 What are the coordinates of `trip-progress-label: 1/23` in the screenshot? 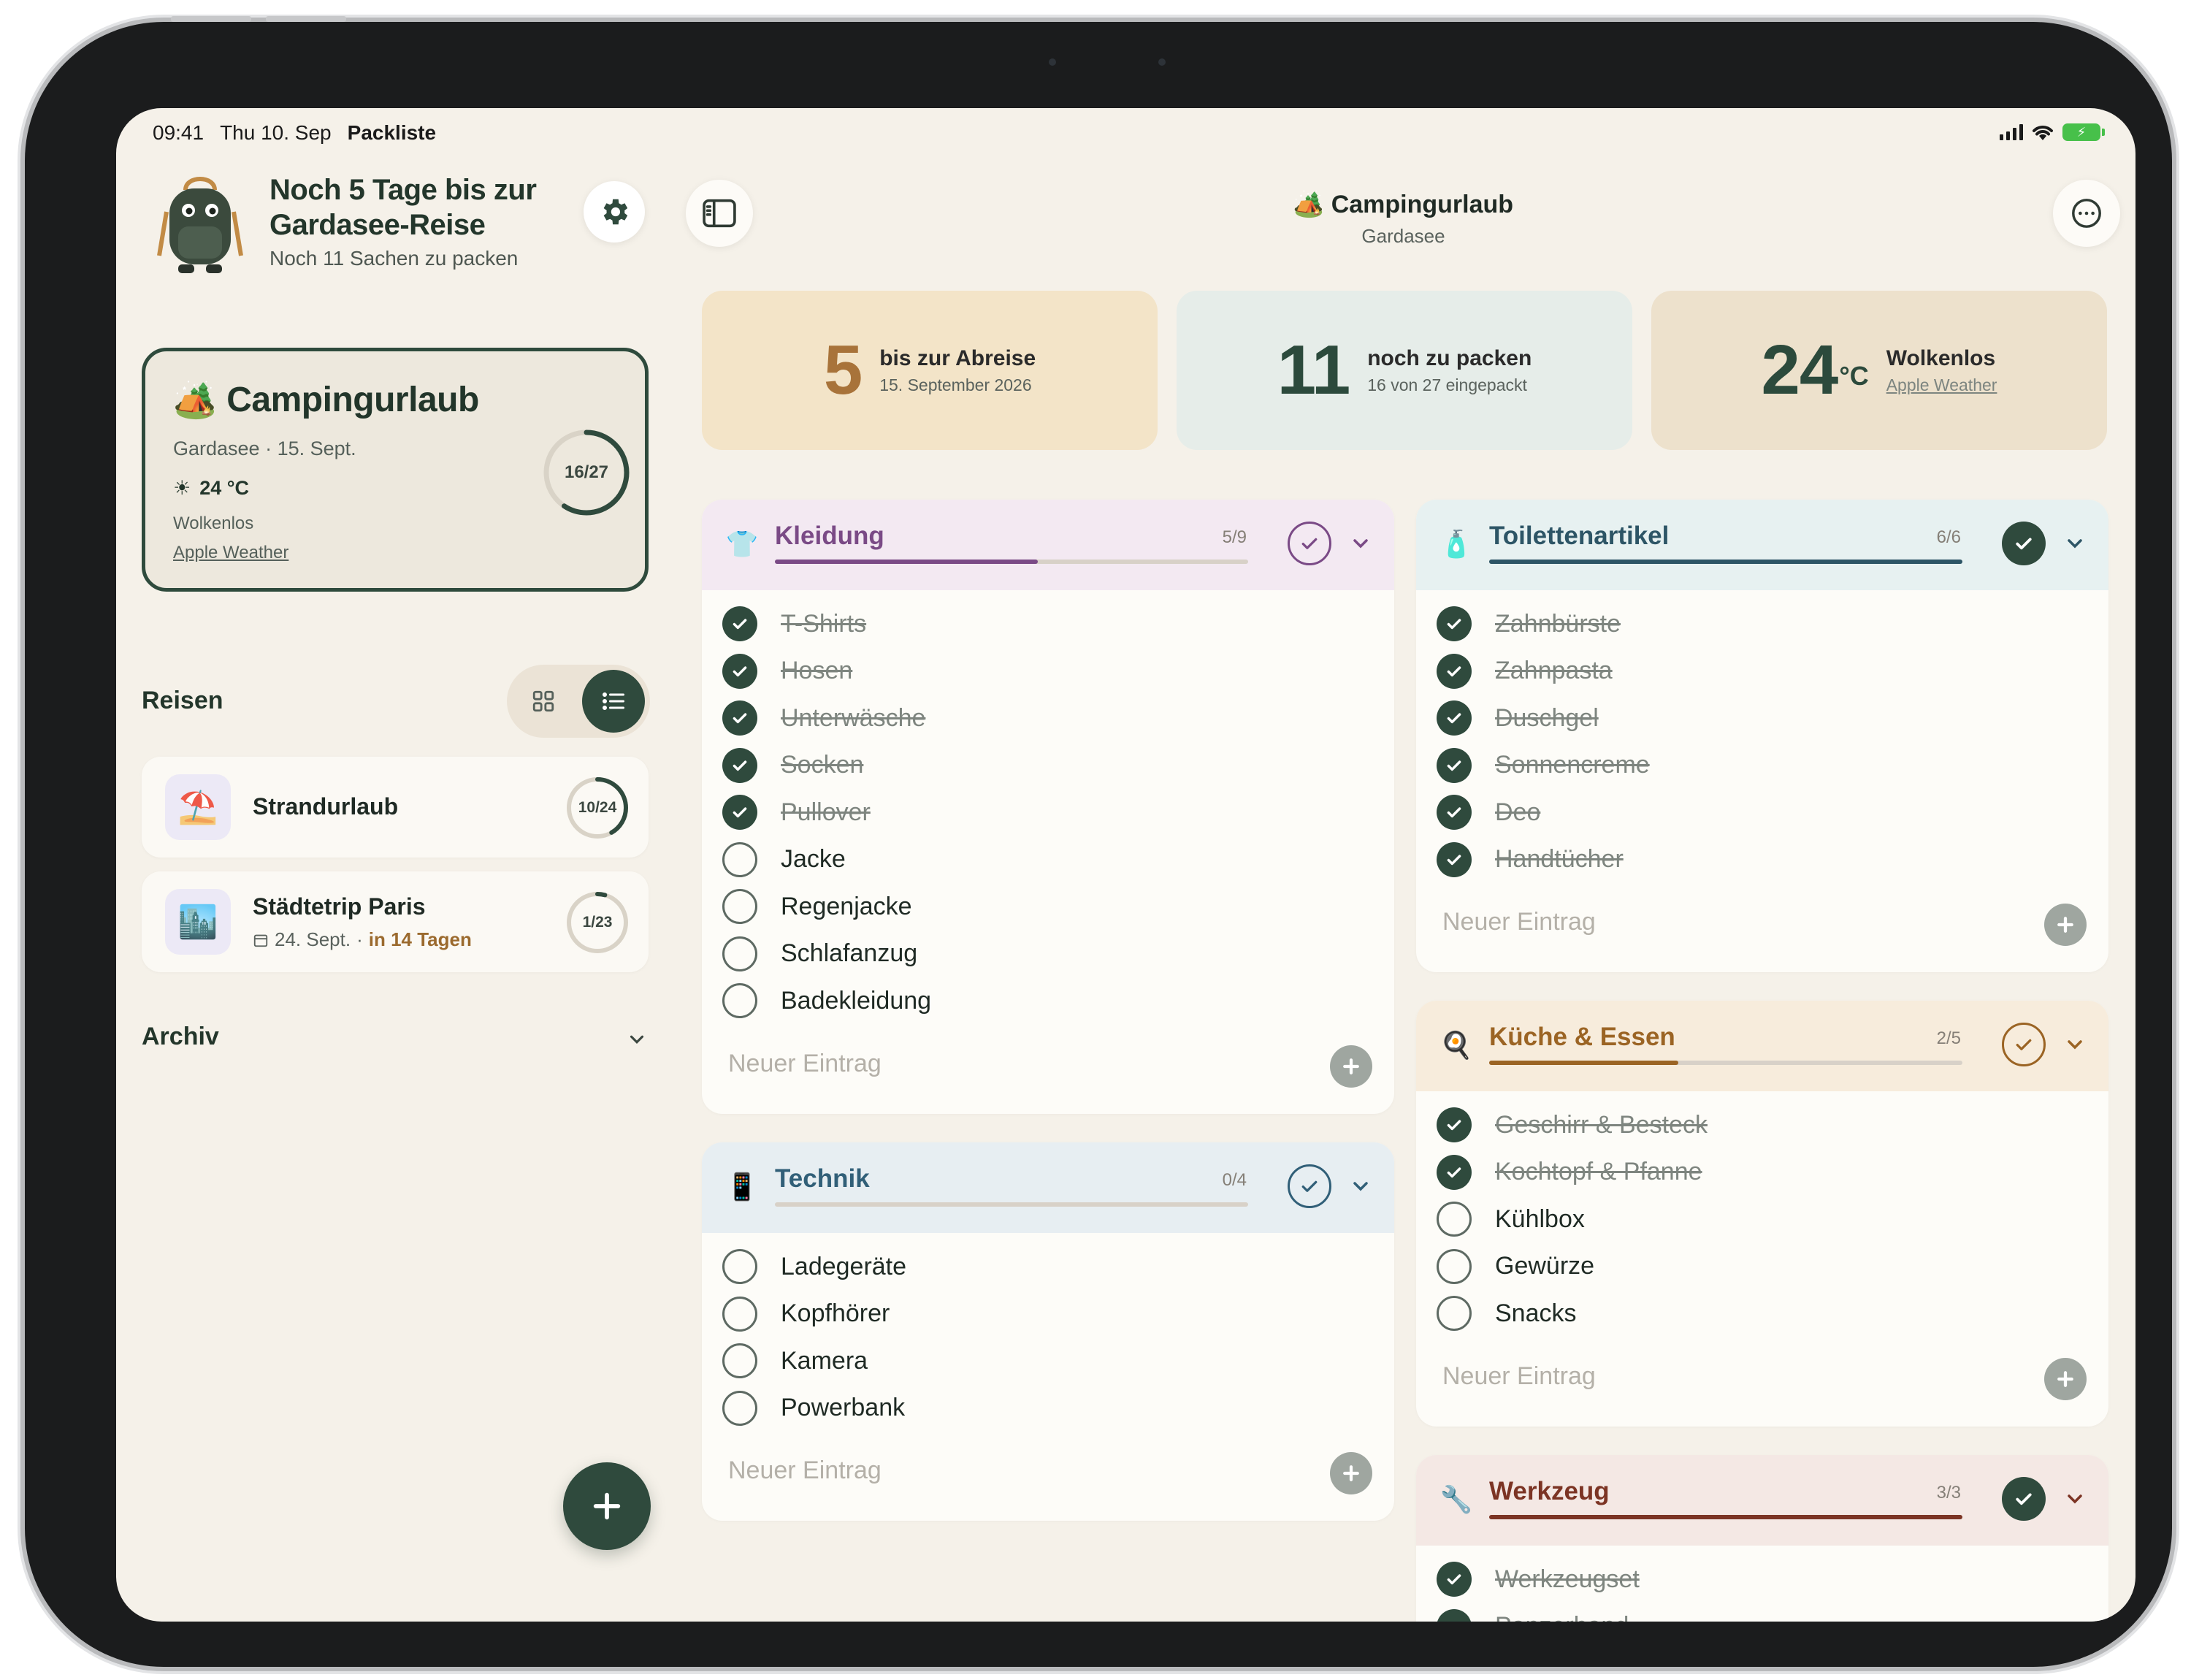 It's located at (597, 923).